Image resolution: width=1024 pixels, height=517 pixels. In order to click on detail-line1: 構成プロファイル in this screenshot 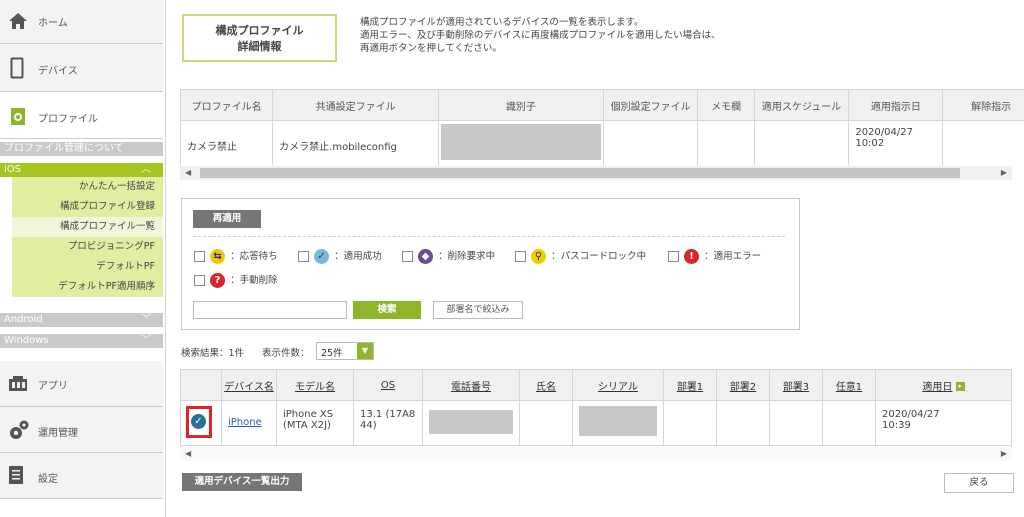, I will do `click(259, 30)`.